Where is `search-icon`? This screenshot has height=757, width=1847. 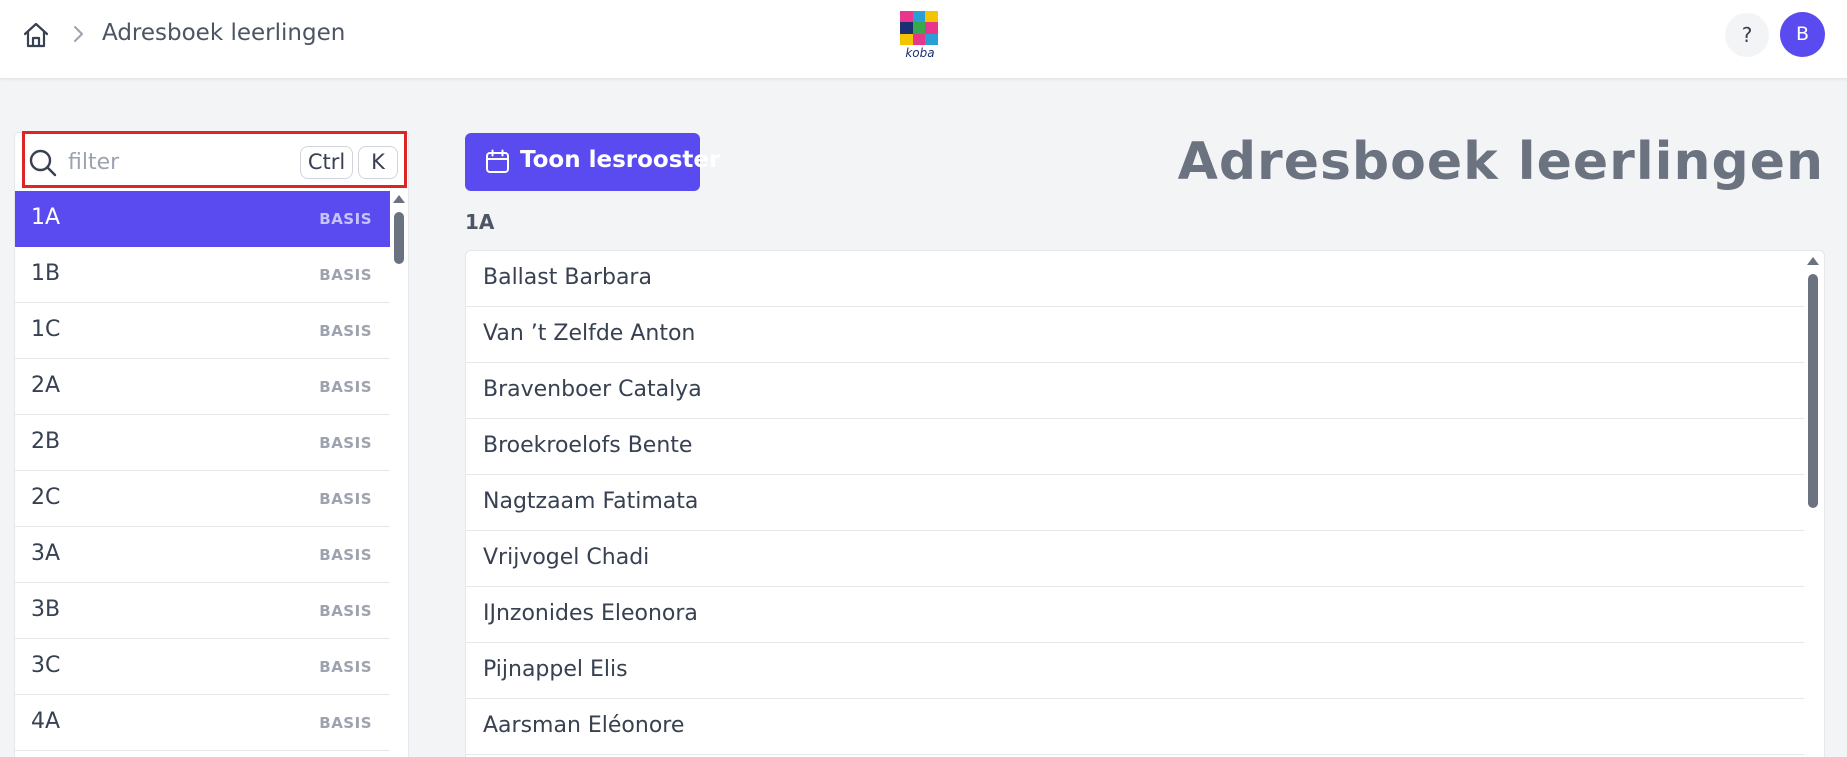
search-icon is located at coordinates (43, 163).